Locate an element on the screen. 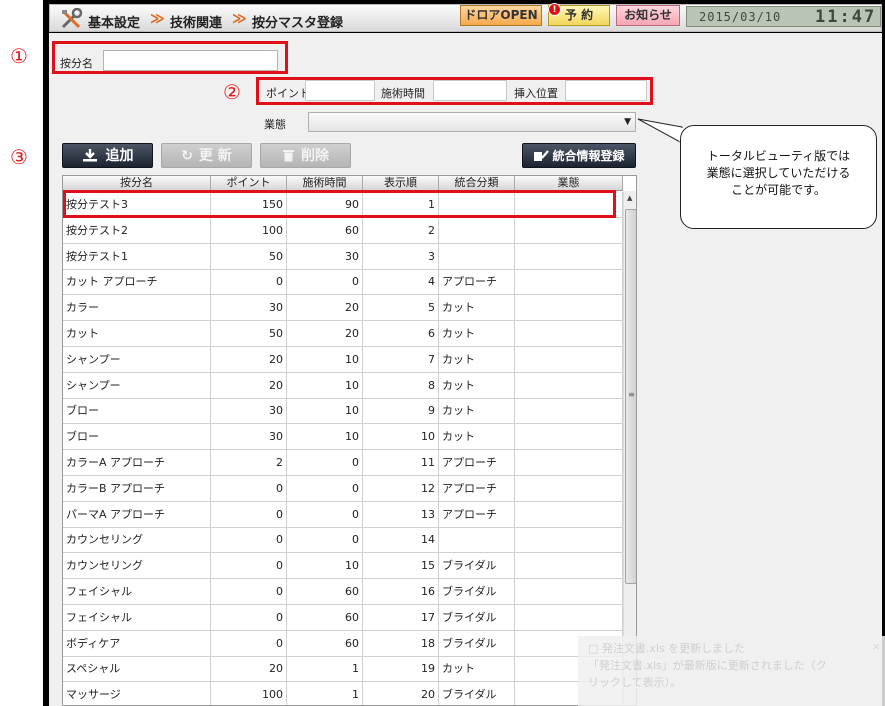 This screenshot has width=885, height=706. cell-order: 4 is located at coordinates (401, 282).